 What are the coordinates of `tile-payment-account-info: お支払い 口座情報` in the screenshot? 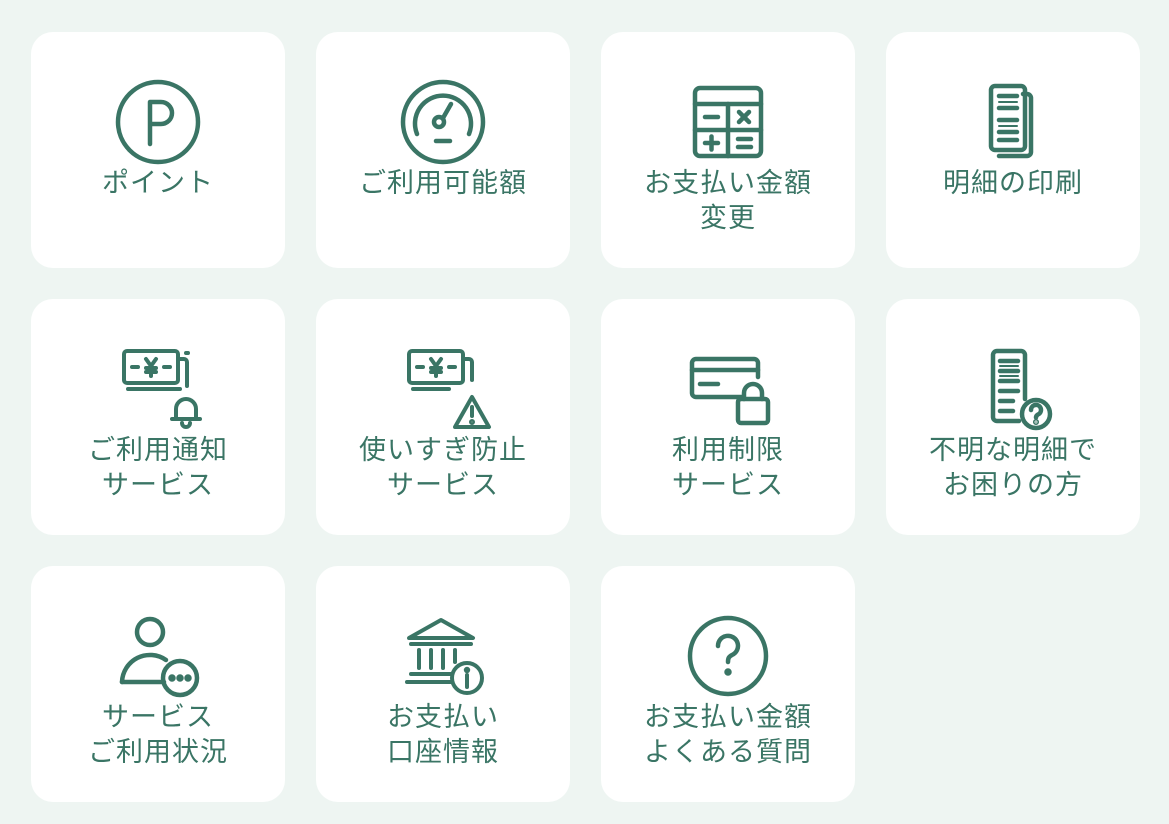 It's located at (443, 684).